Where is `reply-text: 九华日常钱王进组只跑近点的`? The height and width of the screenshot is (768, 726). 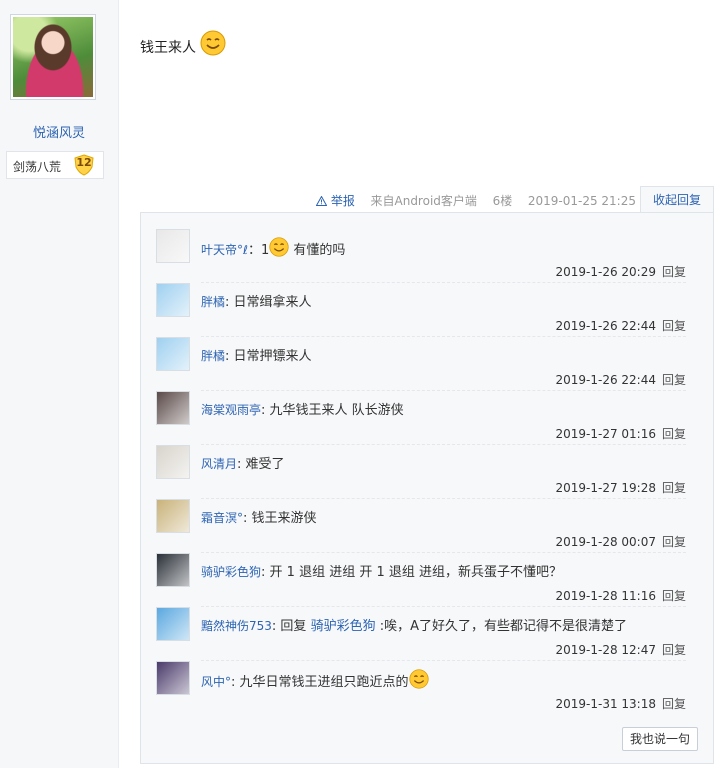 reply-text: 九华日常钱王进组只跑近点的 is located at coordinates (324, 682).